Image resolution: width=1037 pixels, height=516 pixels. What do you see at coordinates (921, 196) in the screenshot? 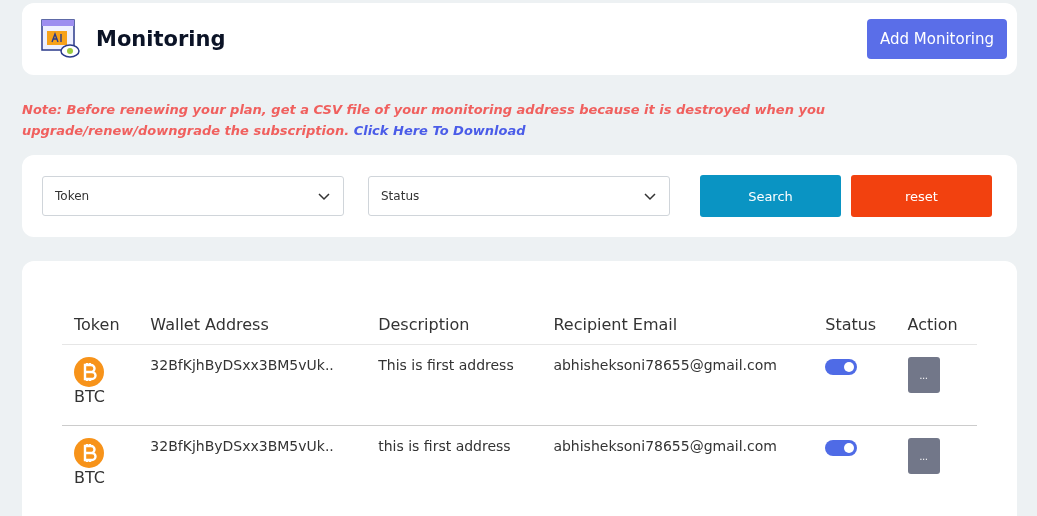
I see `reset-button: reset` at bounding box center [921, 196].